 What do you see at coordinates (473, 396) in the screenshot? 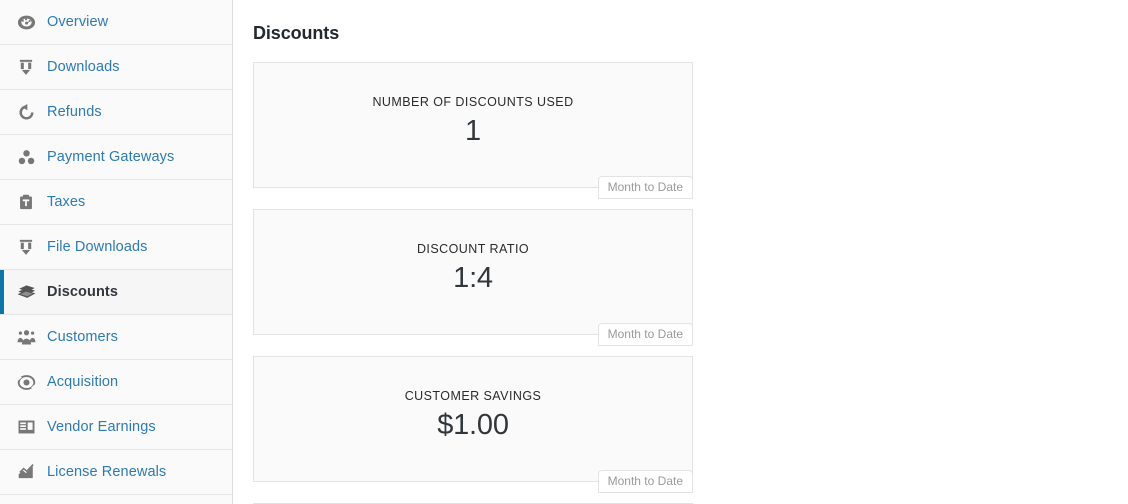
I see `metric-card-title: CUSTOMER SAVINGS` at bounding box center [473, 396].